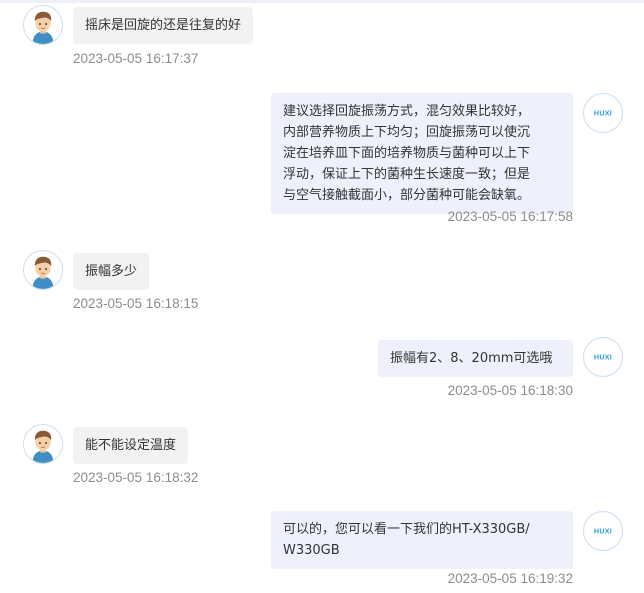 The height and width of the screenshot is (593, 644). I want to click on bot-message-bubble: 振幅有2、8、20mm可选哦, so click(475, 358).